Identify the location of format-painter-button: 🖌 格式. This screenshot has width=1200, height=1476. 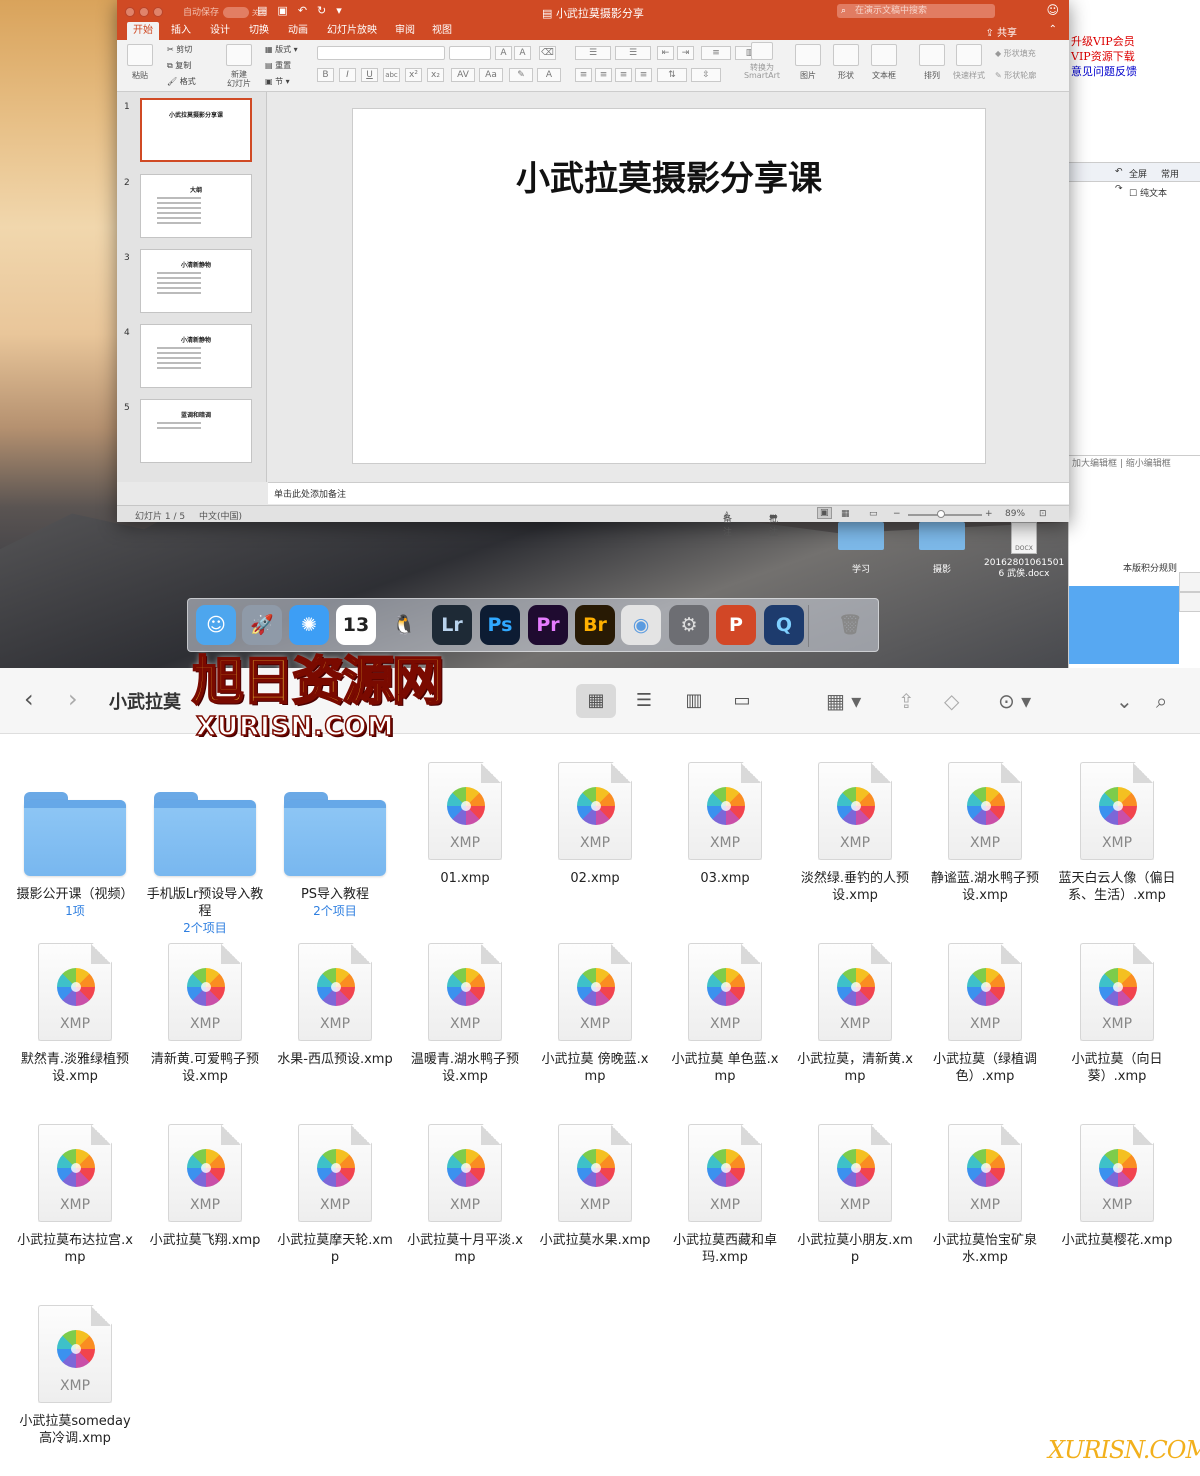
(181, 81).